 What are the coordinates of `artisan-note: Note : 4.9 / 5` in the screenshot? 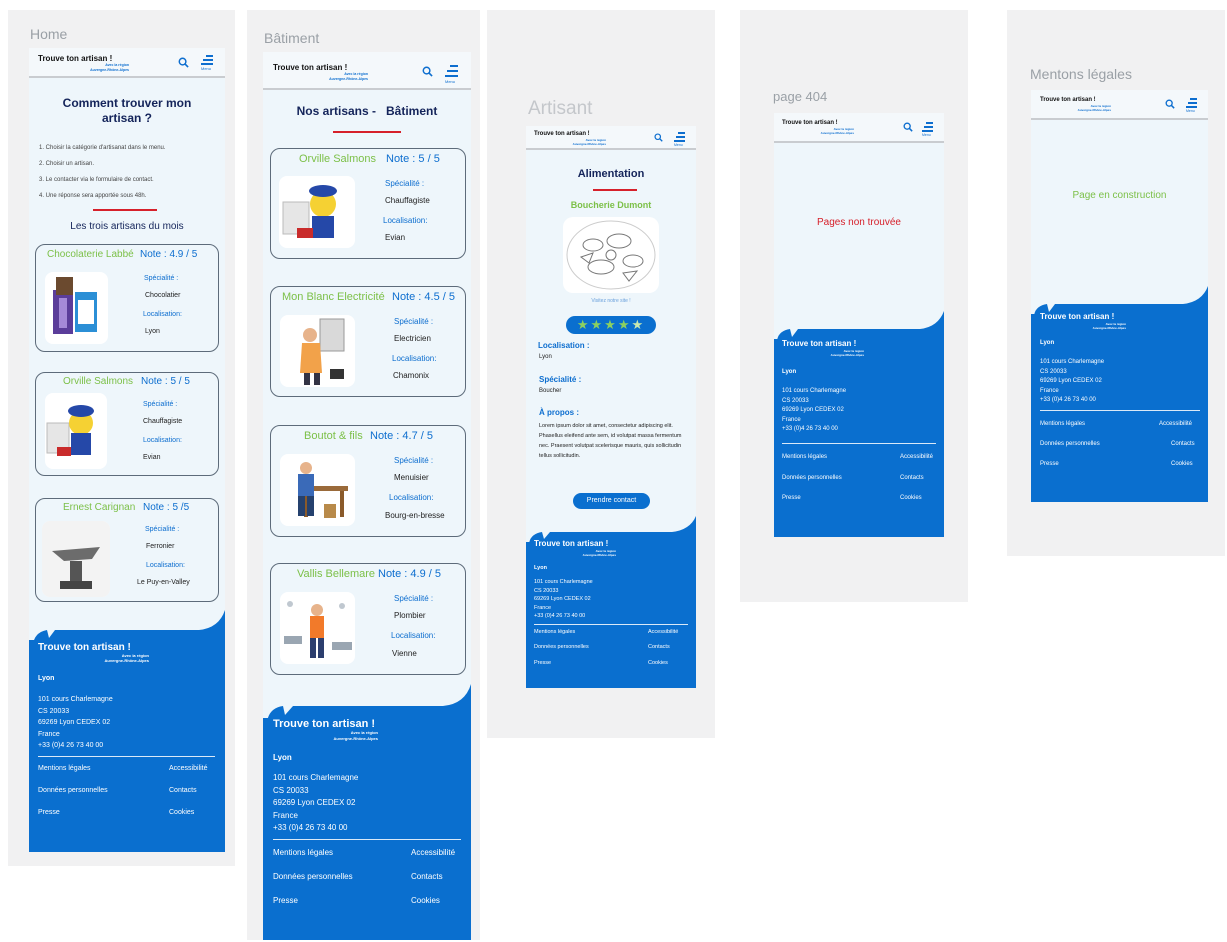 It's located at (169, 254).